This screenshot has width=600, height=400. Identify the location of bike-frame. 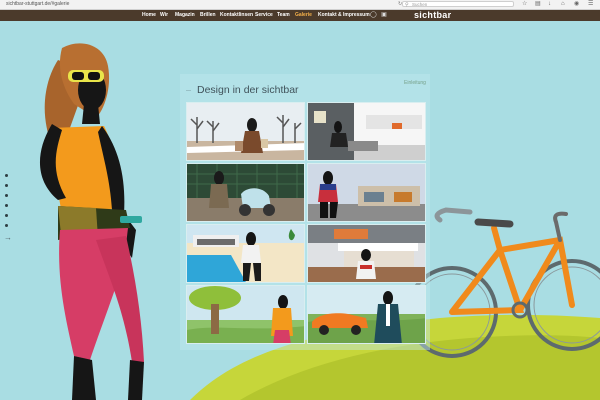
(512, 275).